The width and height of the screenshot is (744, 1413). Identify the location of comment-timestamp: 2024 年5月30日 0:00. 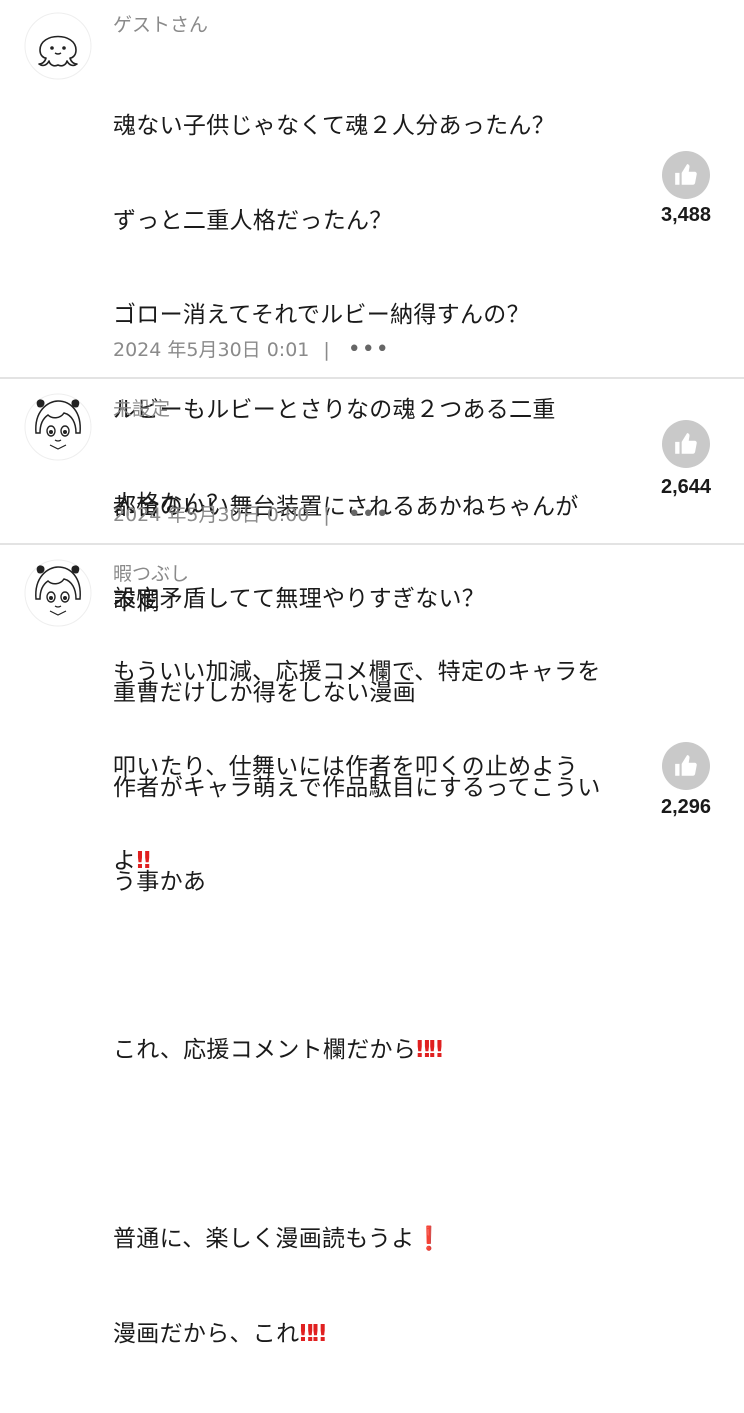
(211, 515).